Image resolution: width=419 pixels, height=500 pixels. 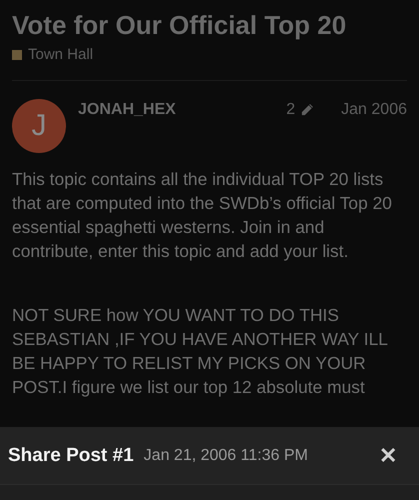 I want to click on pencil-icon, so click(x=307, y=110).